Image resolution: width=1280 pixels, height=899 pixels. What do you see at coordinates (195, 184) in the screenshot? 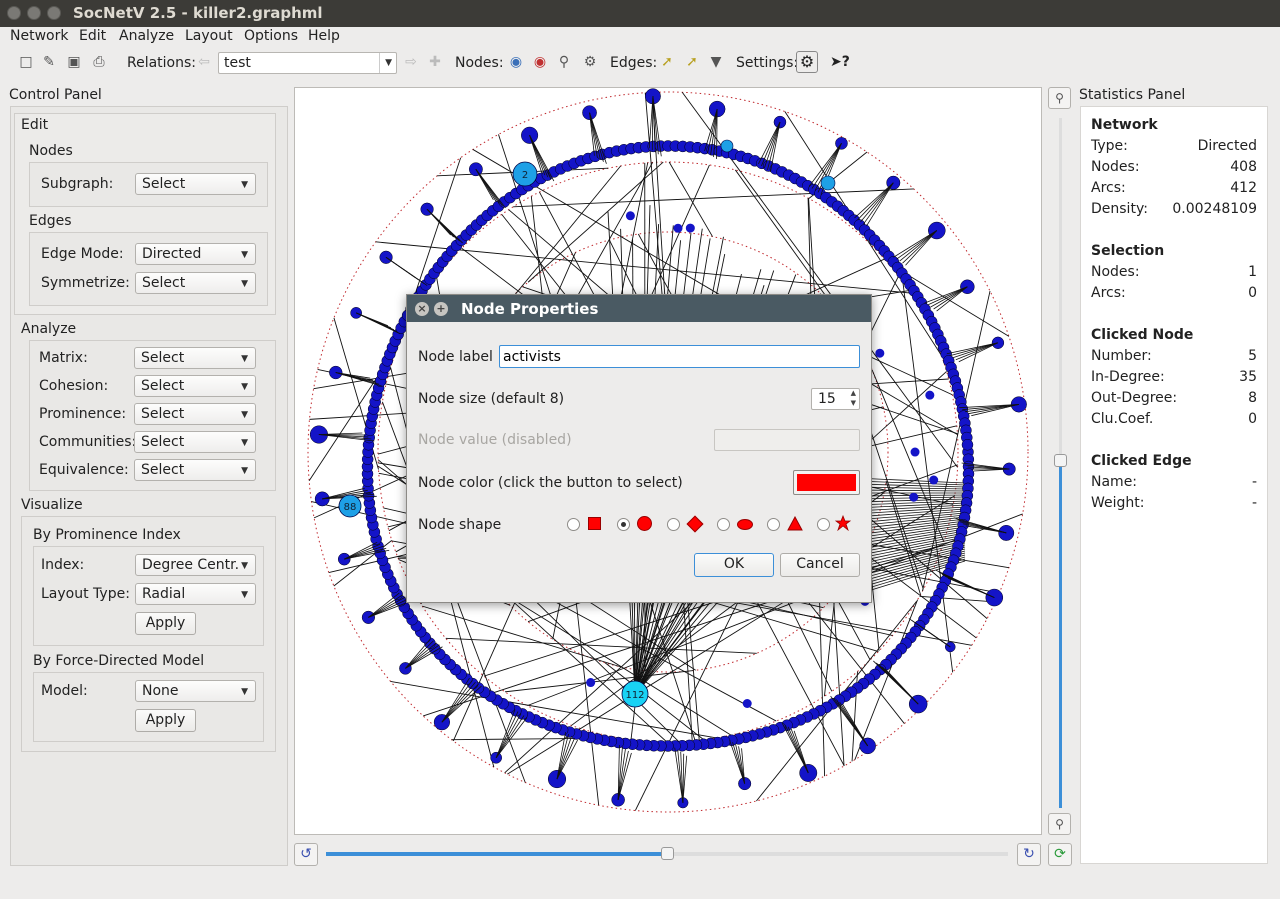
I see `subgraph-select: Select ▼` at bounding box center [195, 184].